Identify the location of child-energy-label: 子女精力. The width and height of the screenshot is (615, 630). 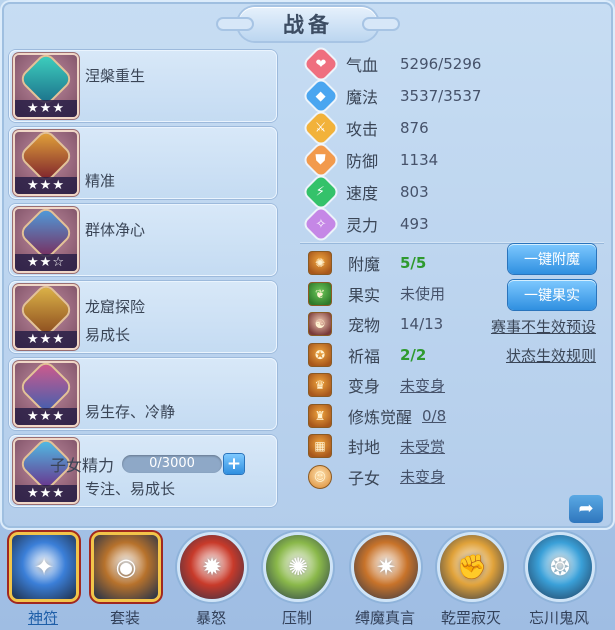
(82, 465).